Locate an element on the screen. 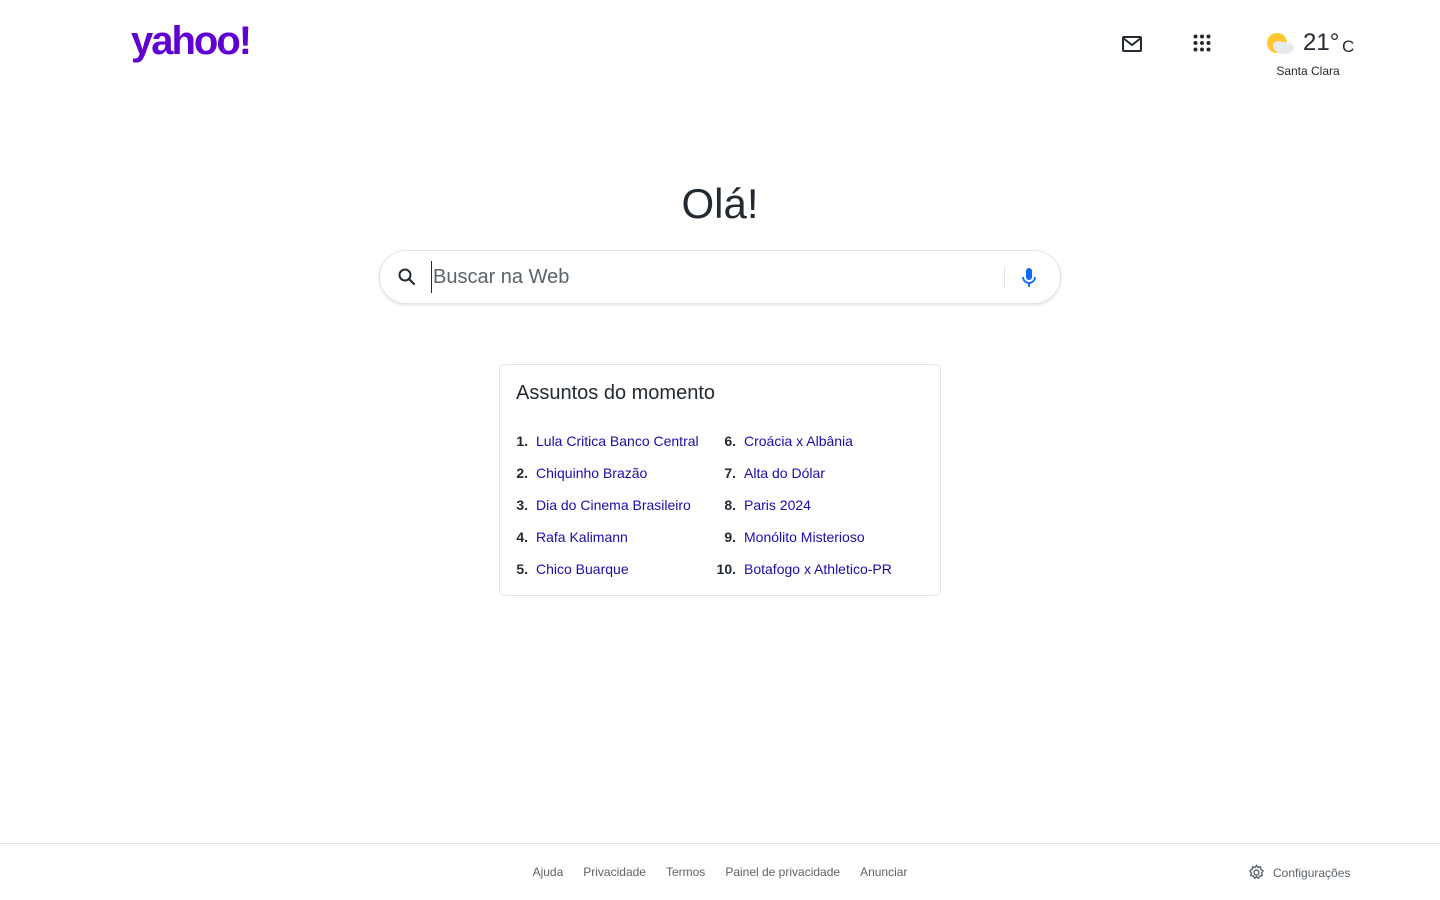 The width and height of the screenshot is (1440, 900). settings-button: Configurações is located at coordinates (1299, 872).